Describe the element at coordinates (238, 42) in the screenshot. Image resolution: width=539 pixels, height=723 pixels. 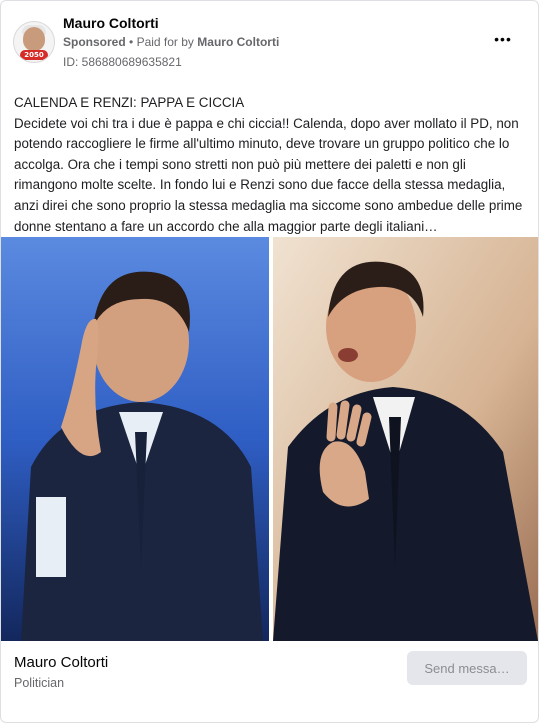
I see `paid-by-name: Mauro Coltorti` at that location.